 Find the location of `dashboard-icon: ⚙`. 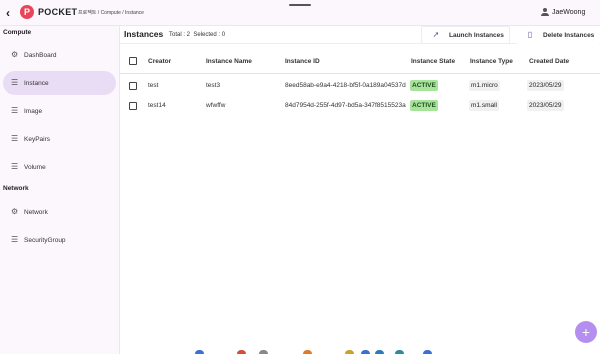

dashboard-icon: ⚙ is located at coordinates (15, 54).